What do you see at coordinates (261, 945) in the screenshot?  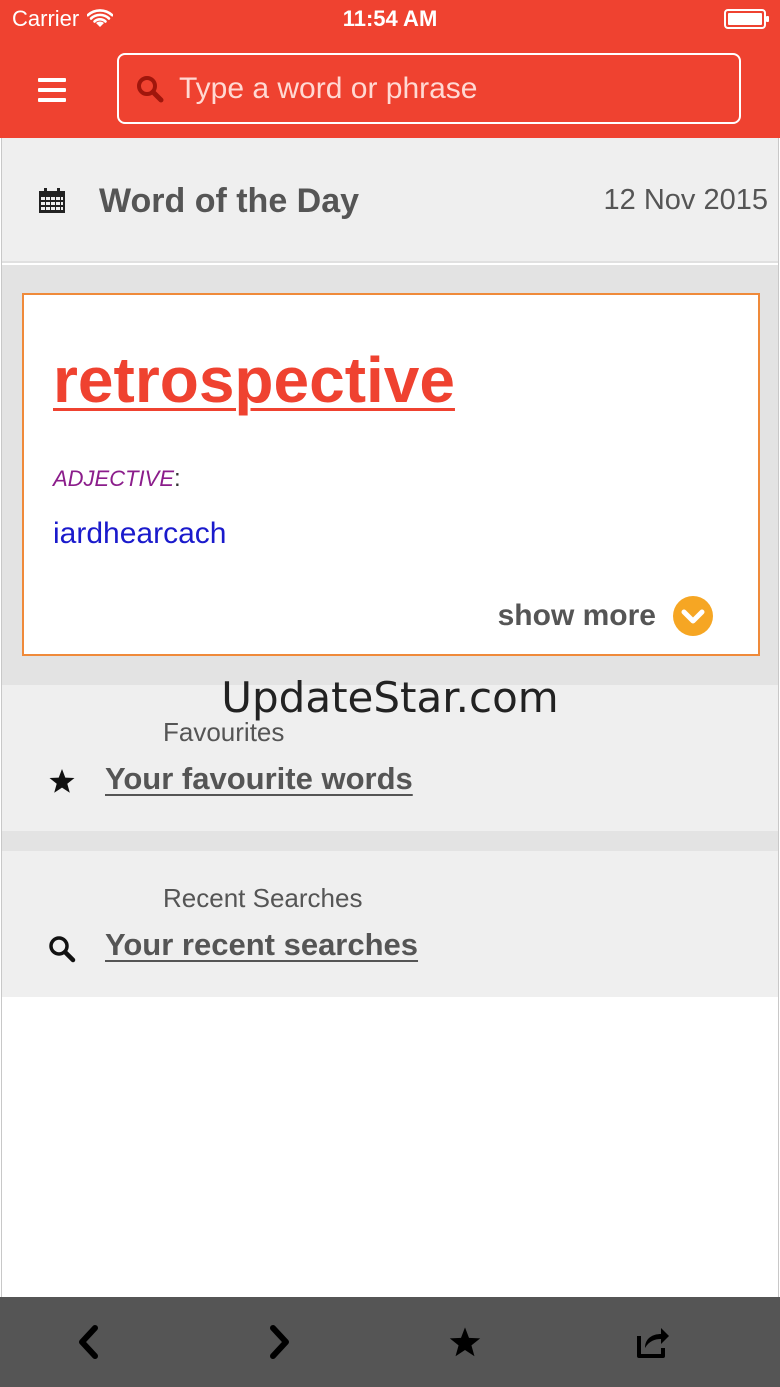 I see `recent-searches-link: Your recent searches` at bounding box center [261, 945].